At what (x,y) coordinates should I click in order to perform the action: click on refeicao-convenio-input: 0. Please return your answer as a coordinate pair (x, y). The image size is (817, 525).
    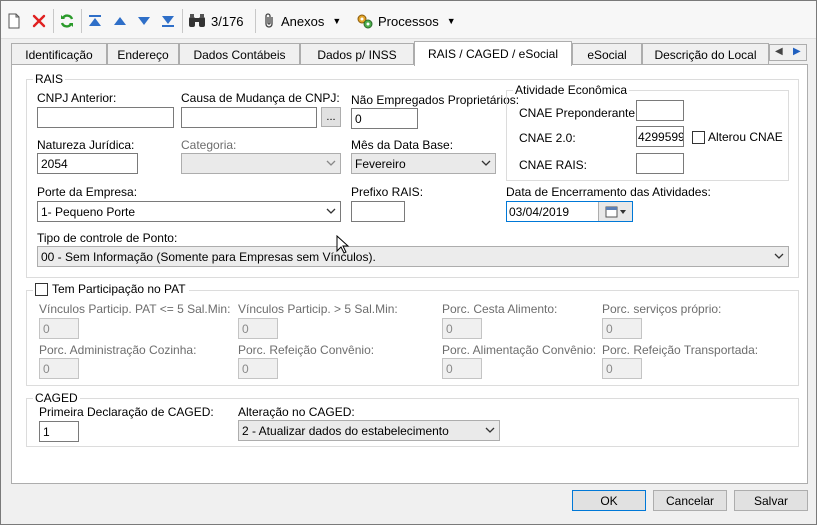
    Looking at the image, I should click on (258, 368).